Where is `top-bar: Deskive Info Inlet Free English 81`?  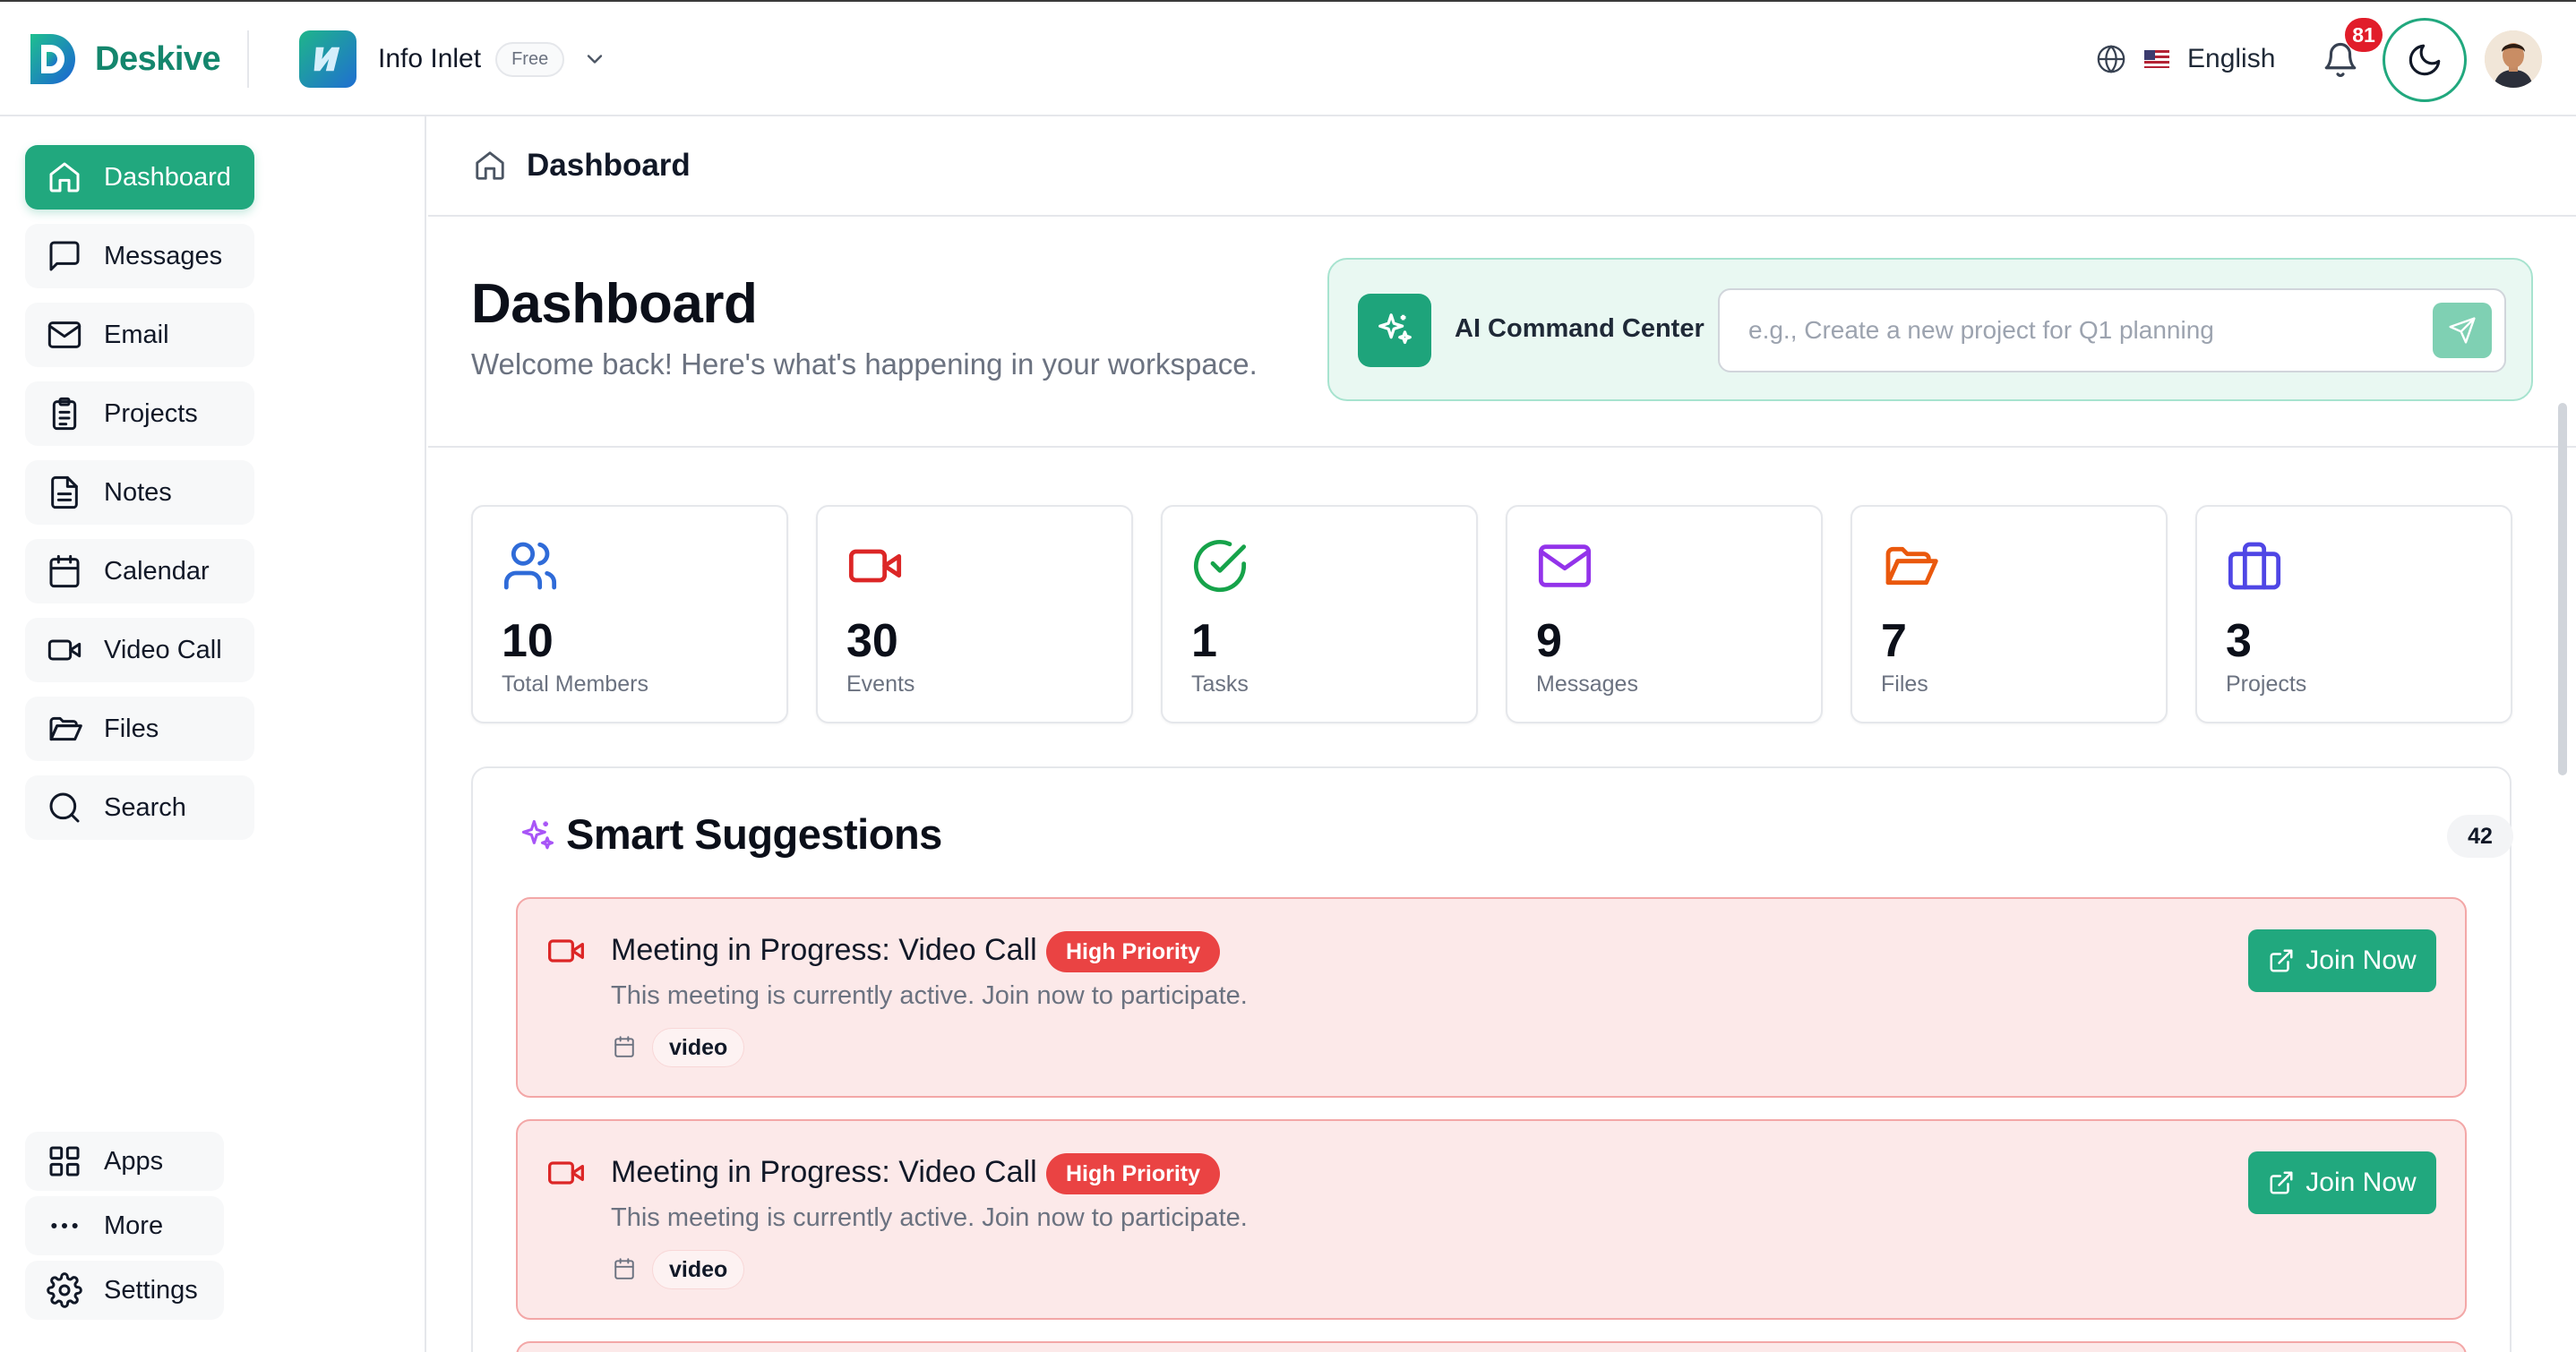
top-bar: Deskive Info Inlet Free English 81 is located at coordinates (1288, 58).